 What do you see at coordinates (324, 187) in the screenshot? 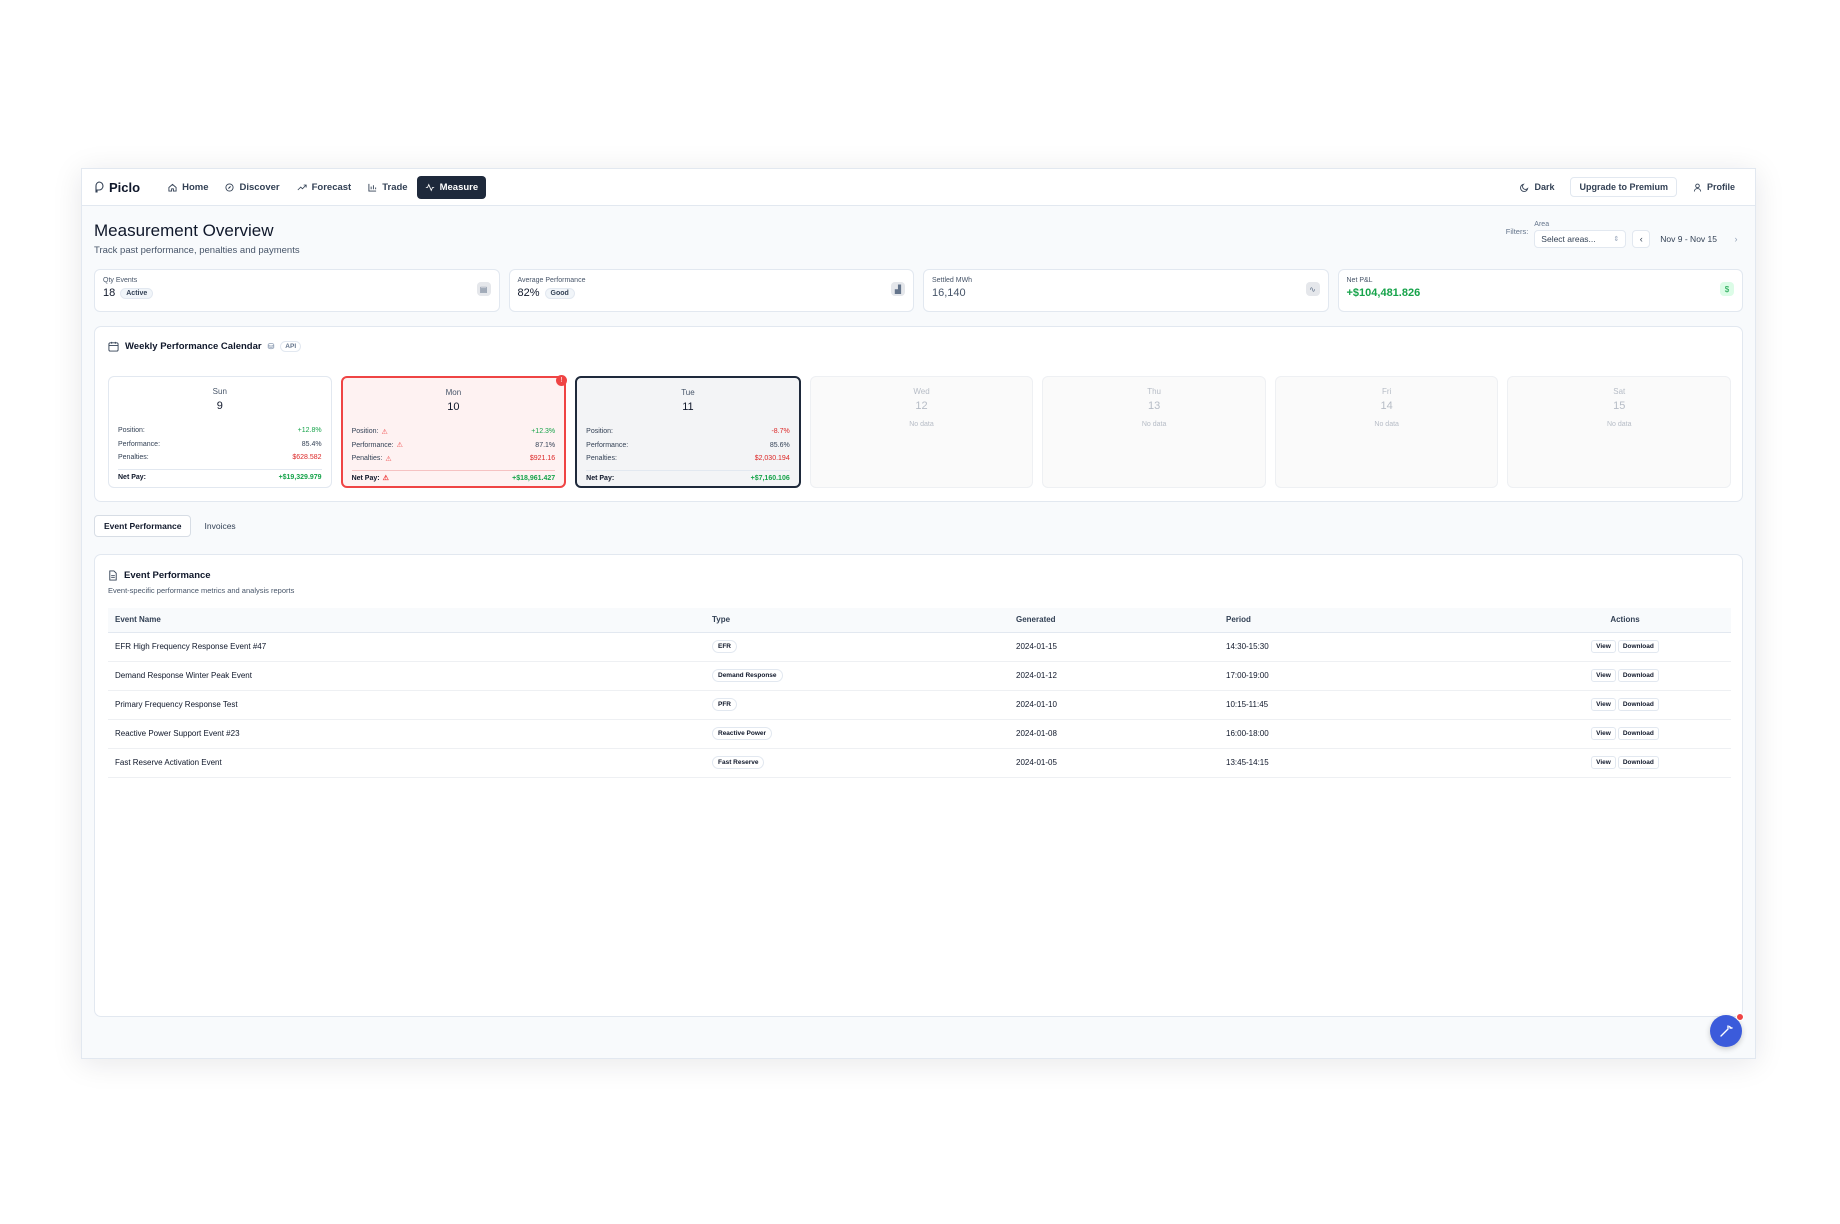
I see `nav-item-forecast: Forecast` at bounding box center [324, 187].